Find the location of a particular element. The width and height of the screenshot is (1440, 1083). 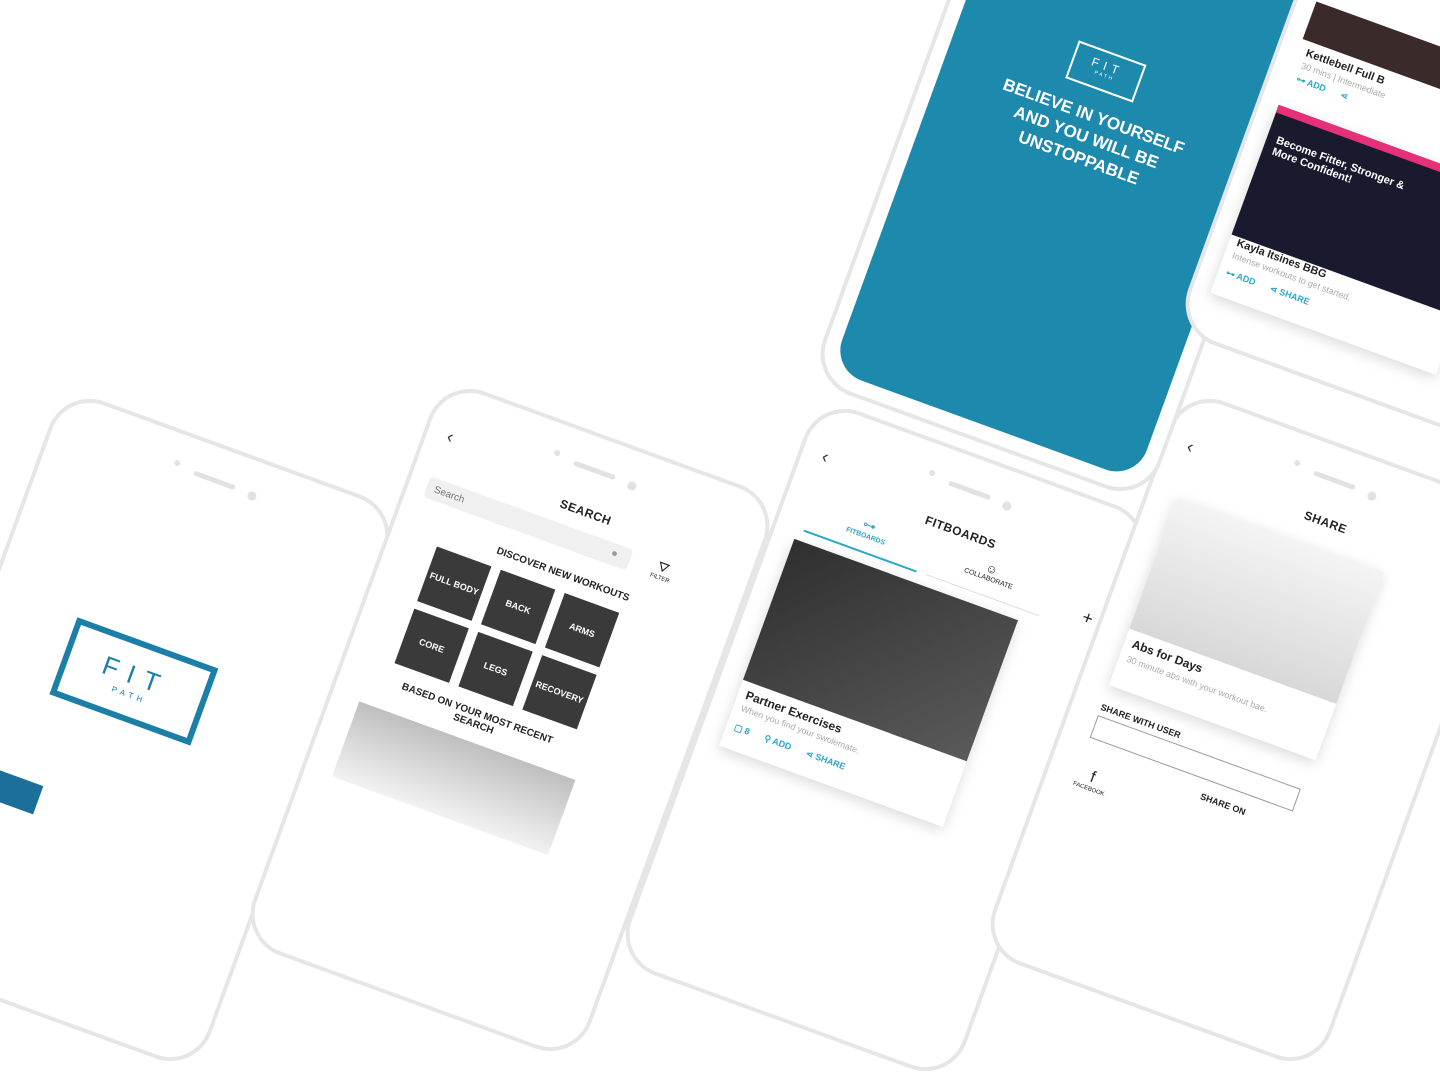

category-tile-recovery: RECOVERY is located at coordinates (559, 692).